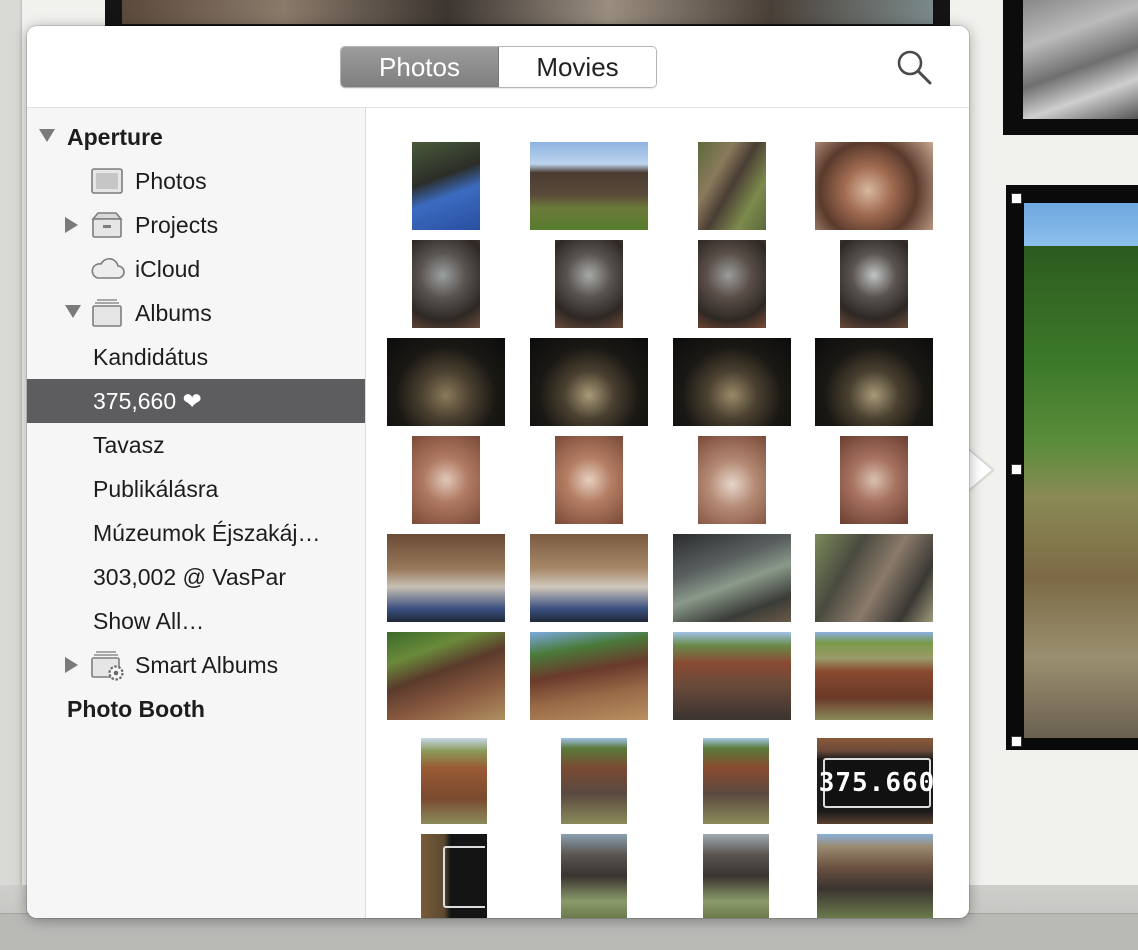 The width and height of the screenshot is (1138, 950). Describe the element at coordinates (1016, 469) in the screenshot. I see `resize-handle-middle-left` at that location.